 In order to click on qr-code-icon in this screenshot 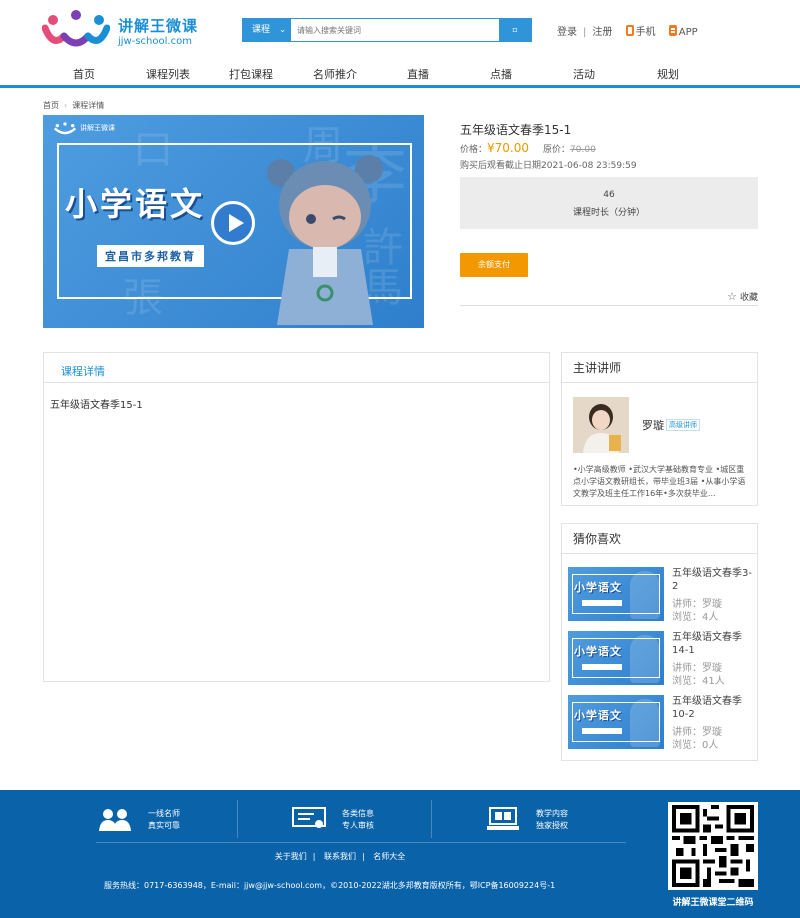, I will do `click(713, 846)`.